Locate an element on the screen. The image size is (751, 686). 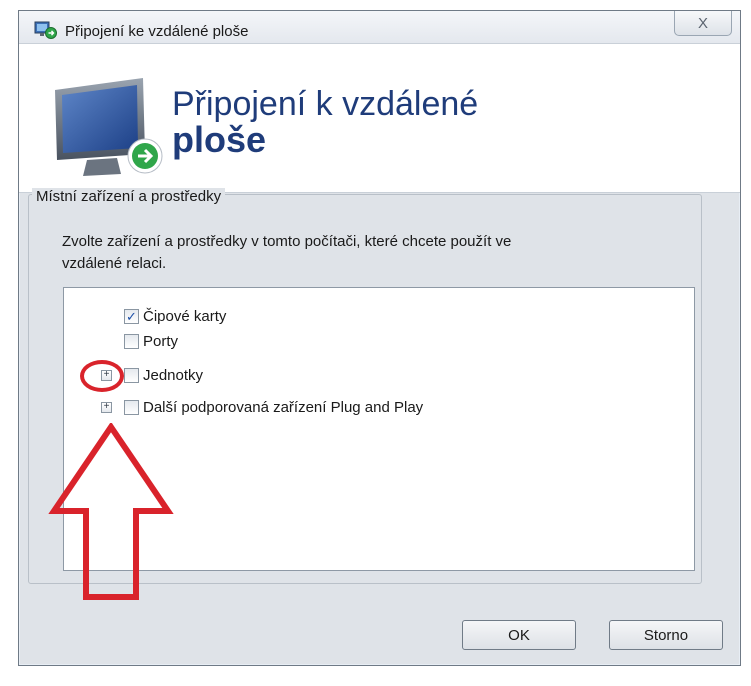
ok-button: OK is located at coordinates (519, 635).